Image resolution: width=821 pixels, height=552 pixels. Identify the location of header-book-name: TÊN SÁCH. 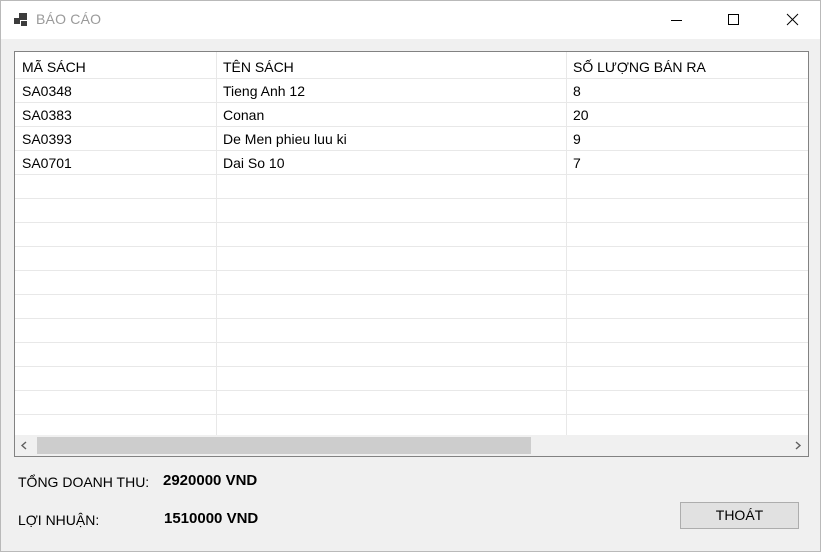
(391, 67).